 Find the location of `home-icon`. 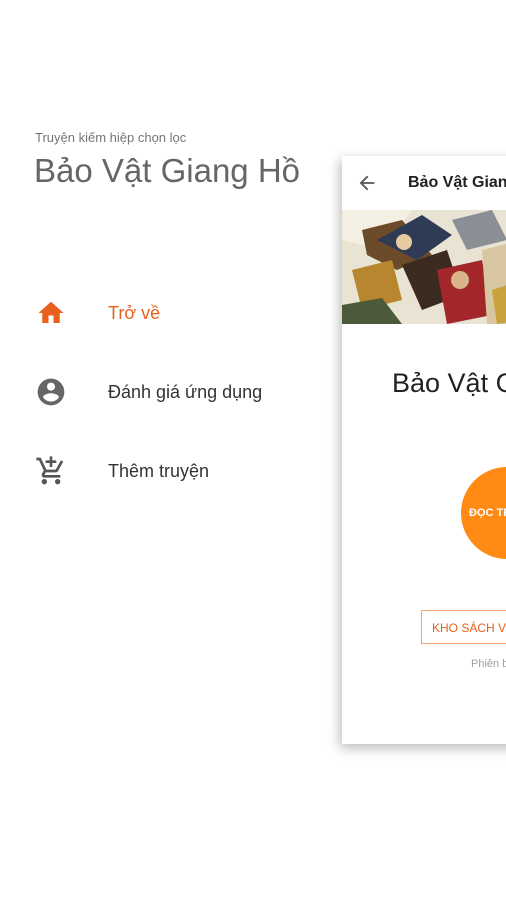

home-icon is located at coordinates (51, 313).